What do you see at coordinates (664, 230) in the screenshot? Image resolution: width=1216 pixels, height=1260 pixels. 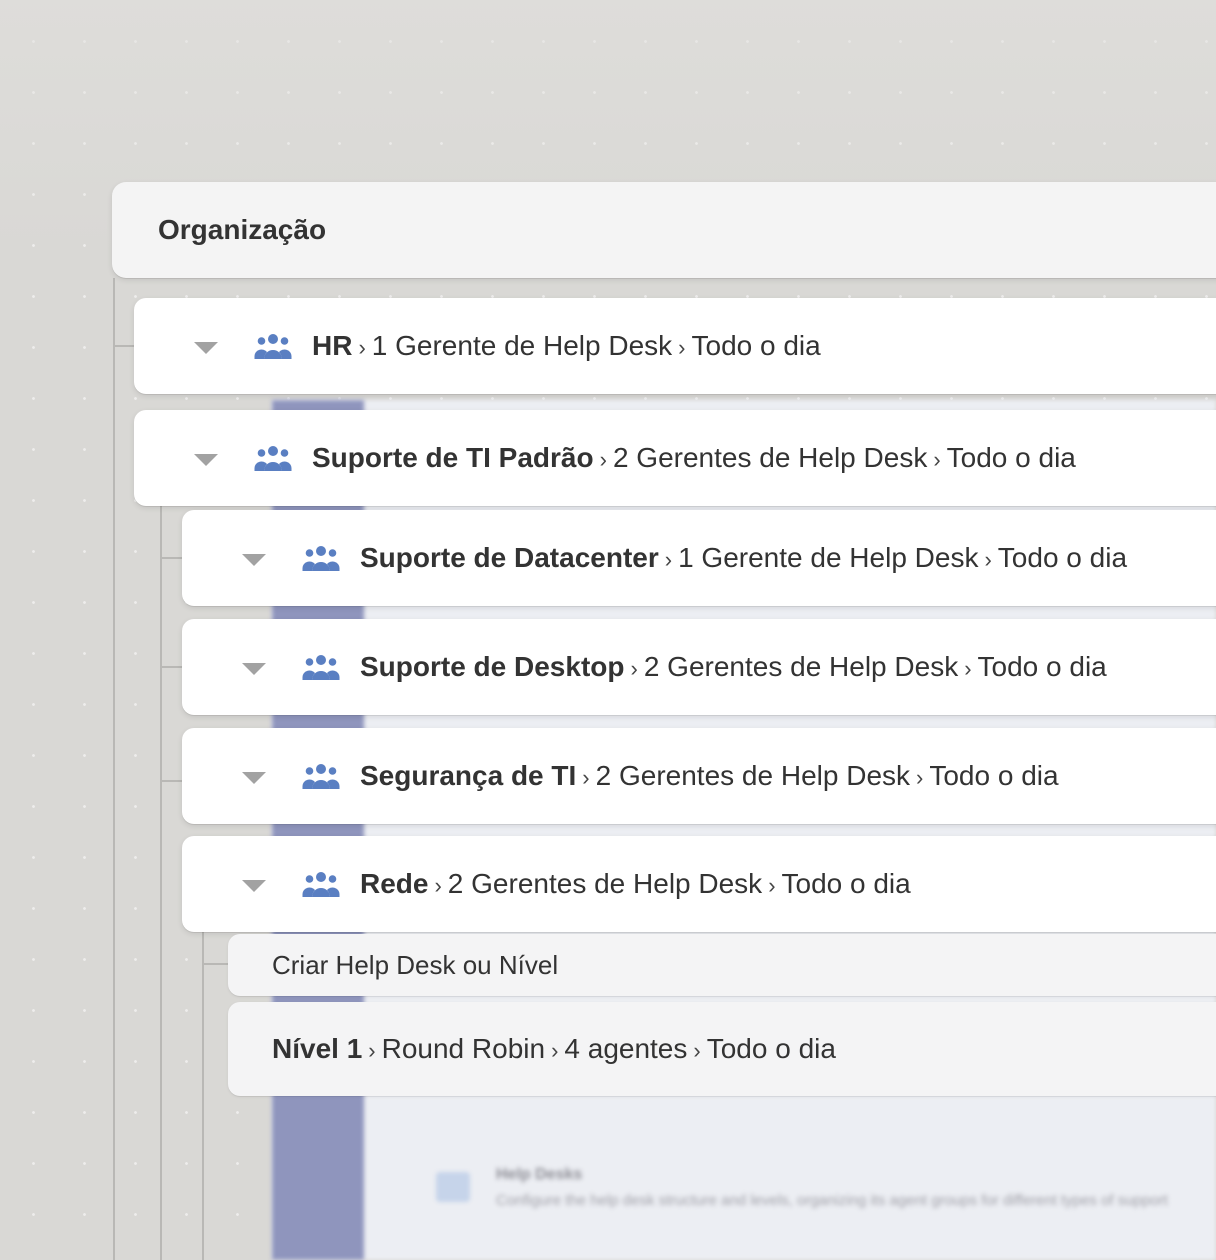 I see `organization-header: Organização` at bounding box center [664, 230].